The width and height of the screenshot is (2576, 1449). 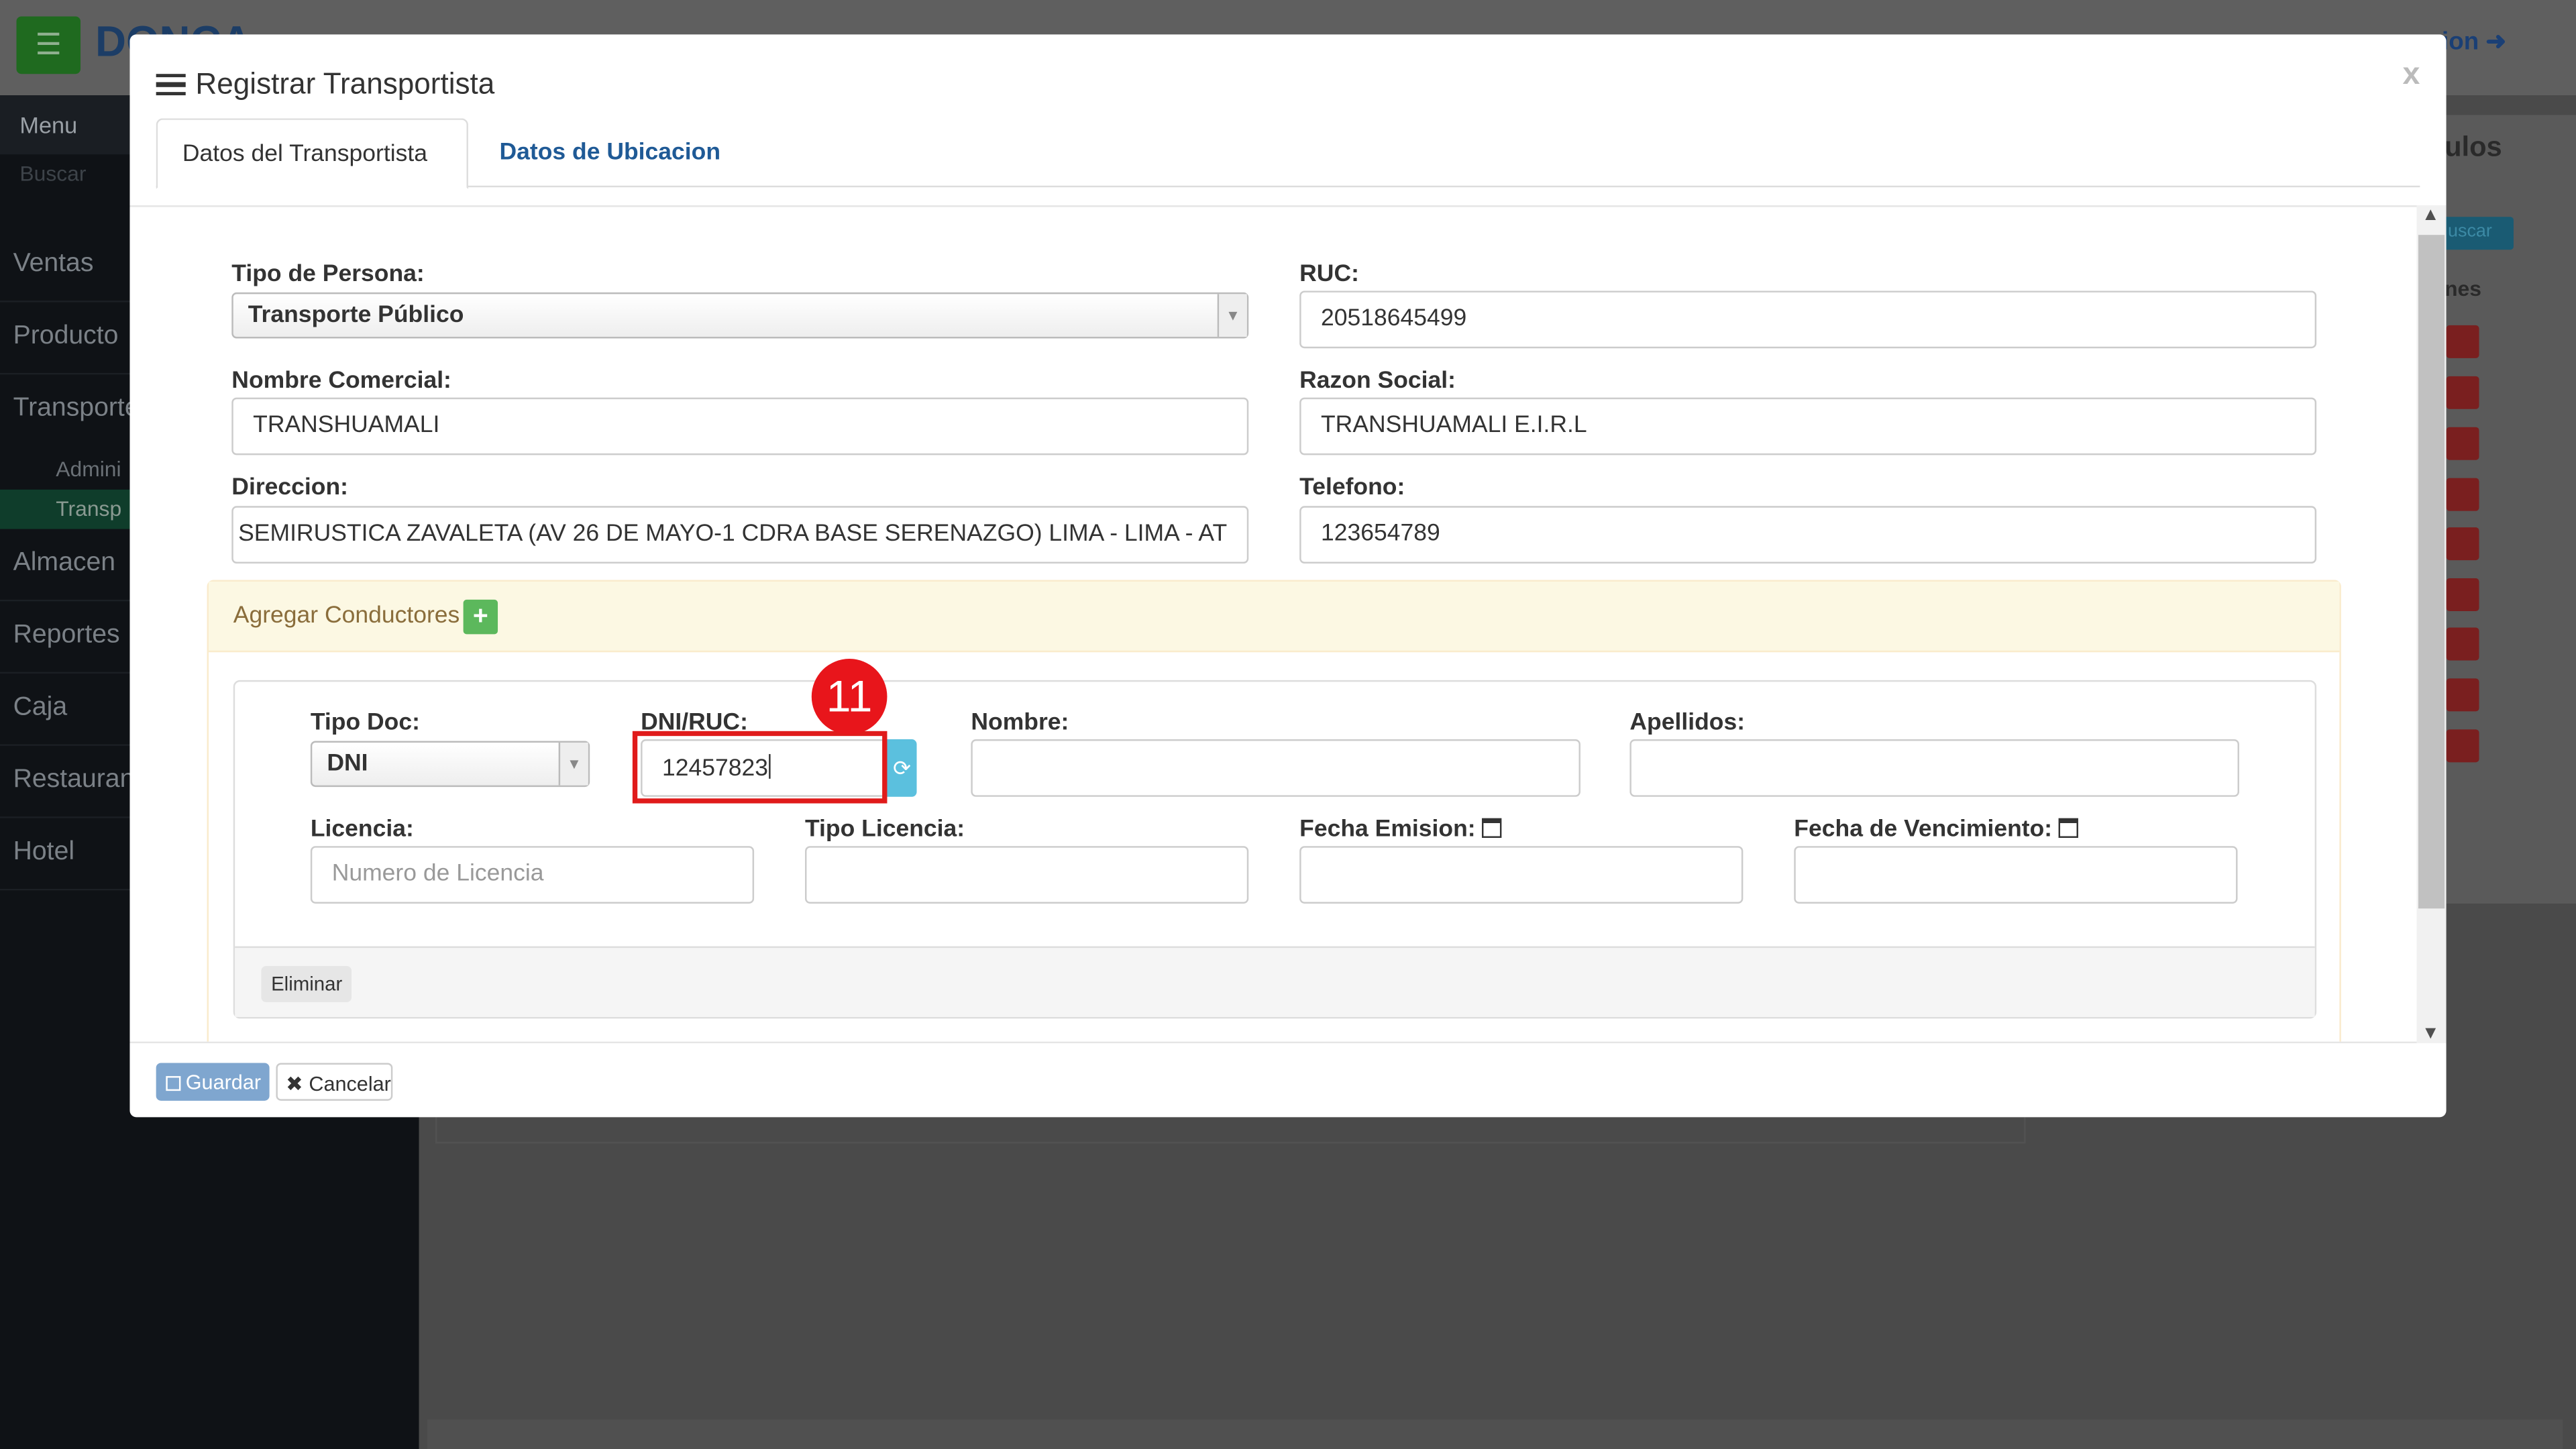 What do you see at coordinates (350, 1084) in the screenshot?
I see `cancel-button-label: Cancelar` at bounding box center [350, 1084].